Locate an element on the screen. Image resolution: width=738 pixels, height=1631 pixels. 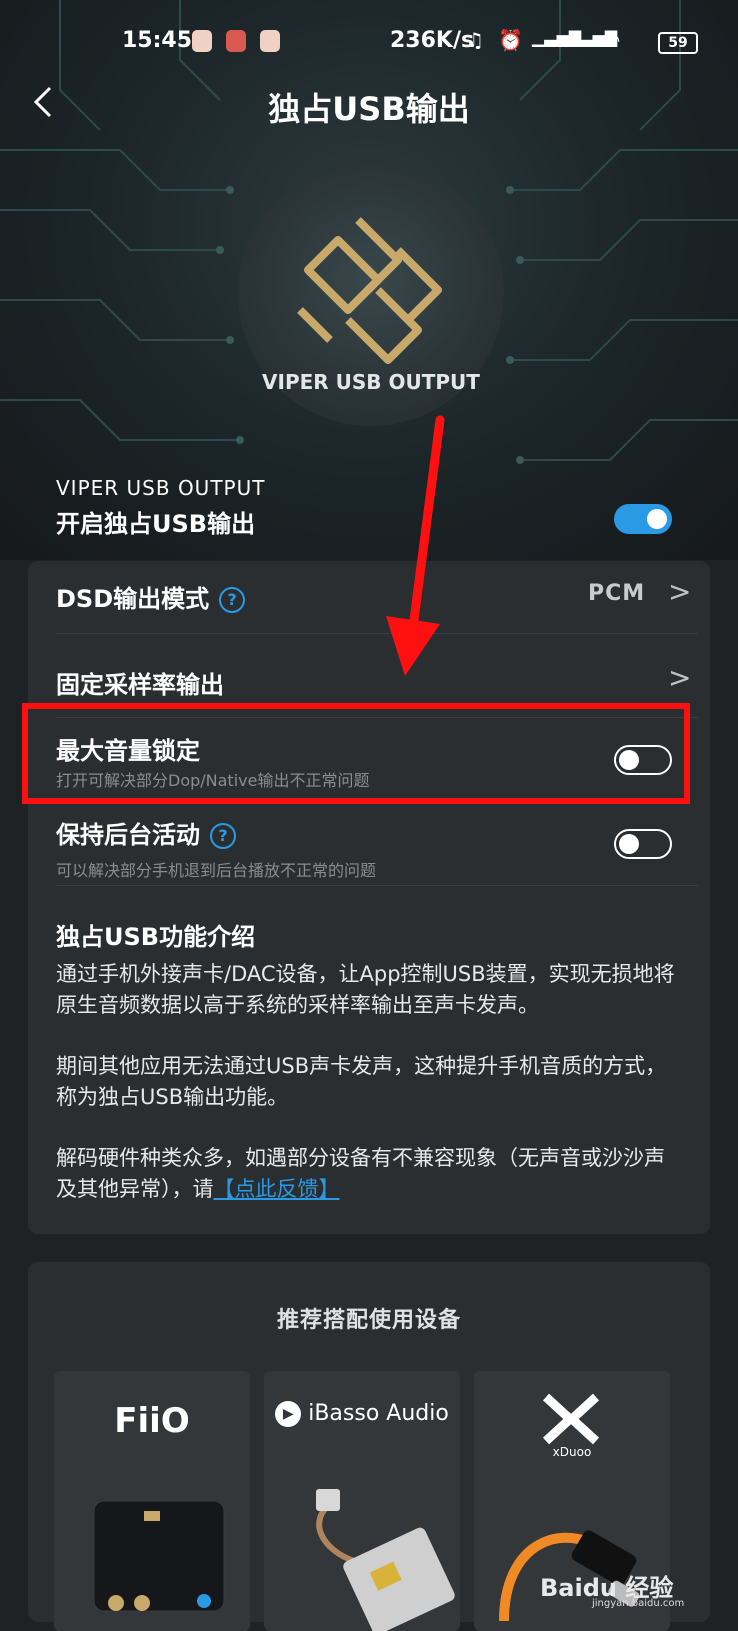
brand-logo: FiiO is located at coordinates (152, 1421).